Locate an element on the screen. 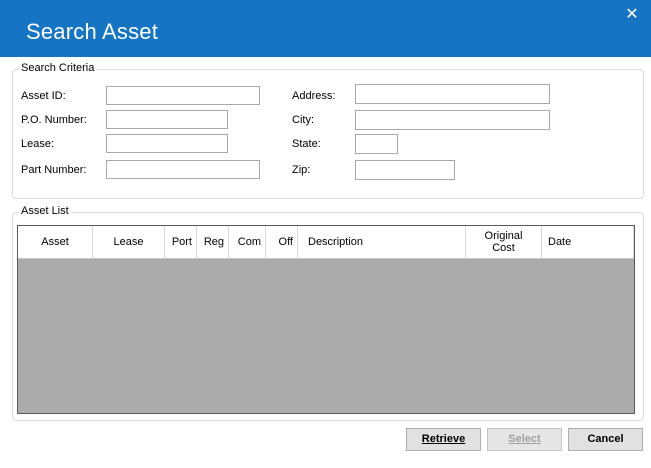  search-criteria-legend: Search Criteria is located at coordinates (58, 68).